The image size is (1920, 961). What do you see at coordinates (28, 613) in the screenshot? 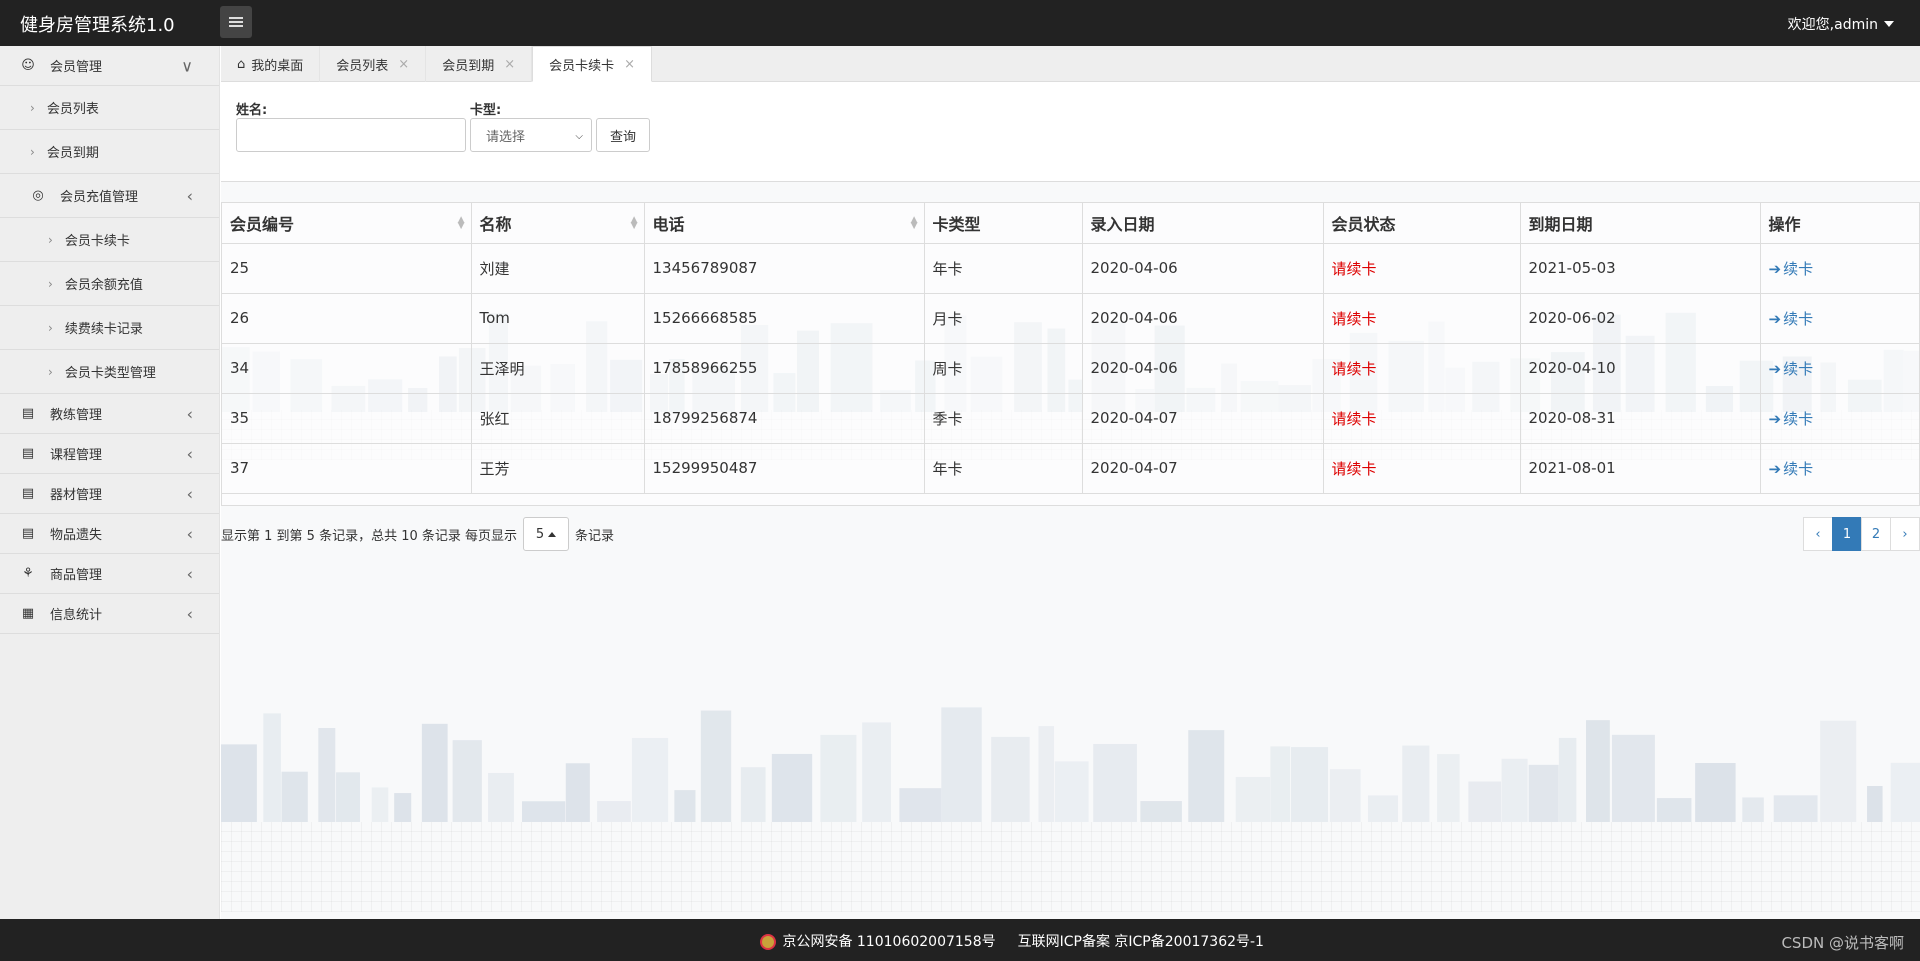
I see `grid-icon: ▦` at bounding box center [28, 613].